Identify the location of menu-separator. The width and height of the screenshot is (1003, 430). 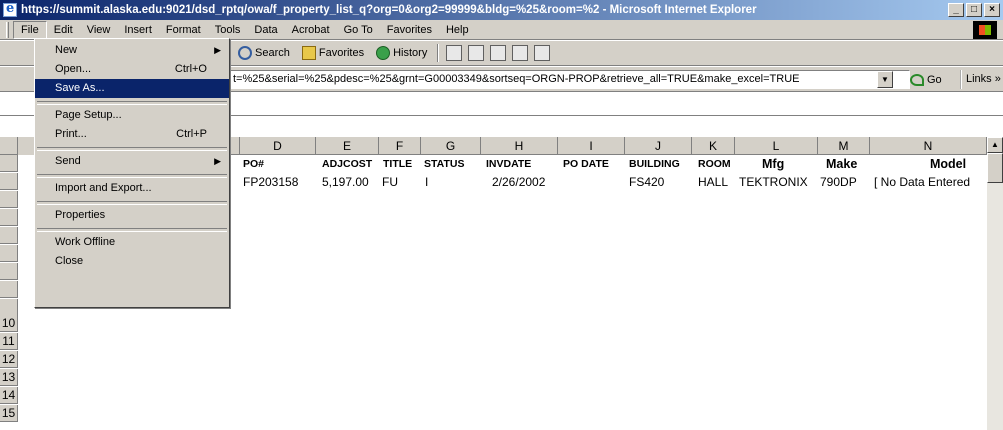
(132, 175).